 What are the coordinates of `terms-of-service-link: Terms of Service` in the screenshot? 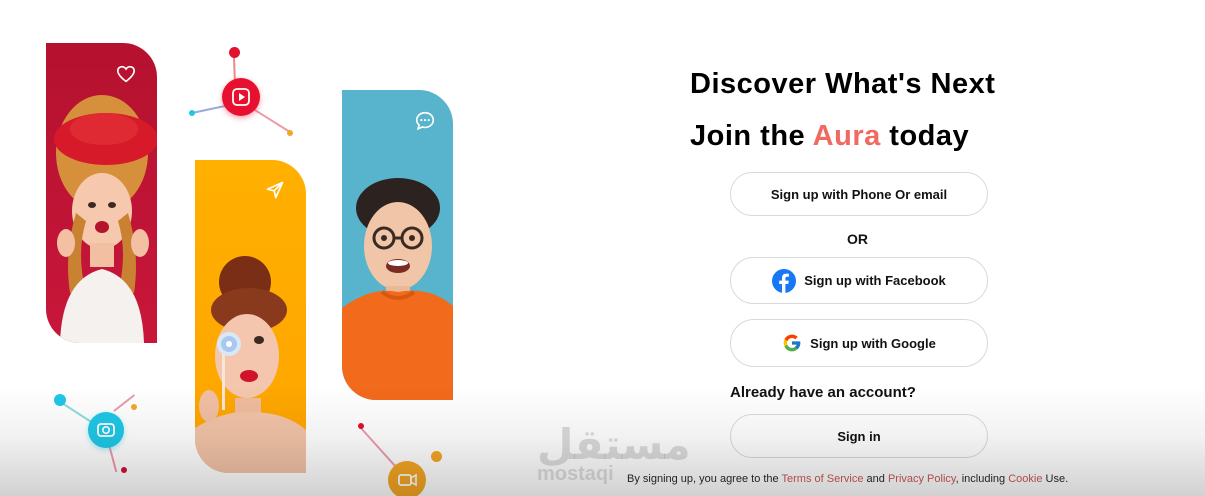 It's located at (823, 479).